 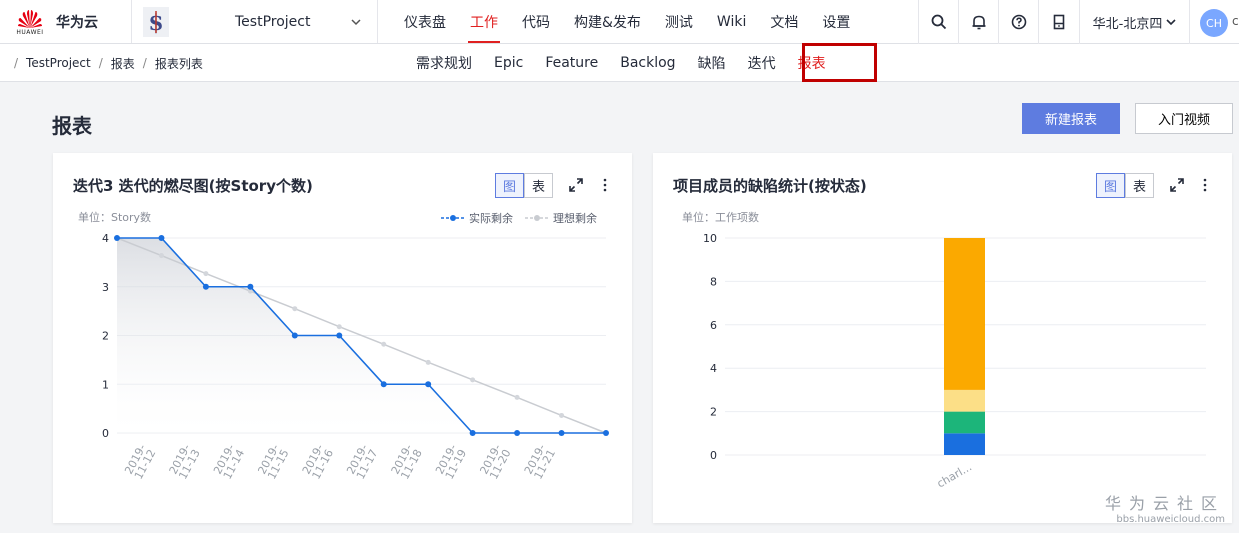 I want to click on nav-tab: 工作, so click(x=484, y=21).